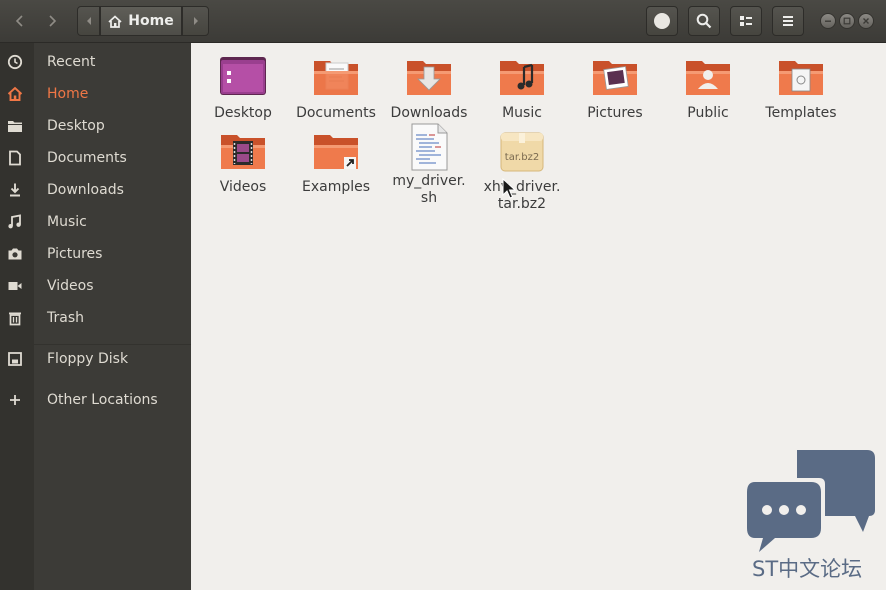  Describe the element at coordinates (15, 158) in the screenshot. I see `document-icon` at that location.